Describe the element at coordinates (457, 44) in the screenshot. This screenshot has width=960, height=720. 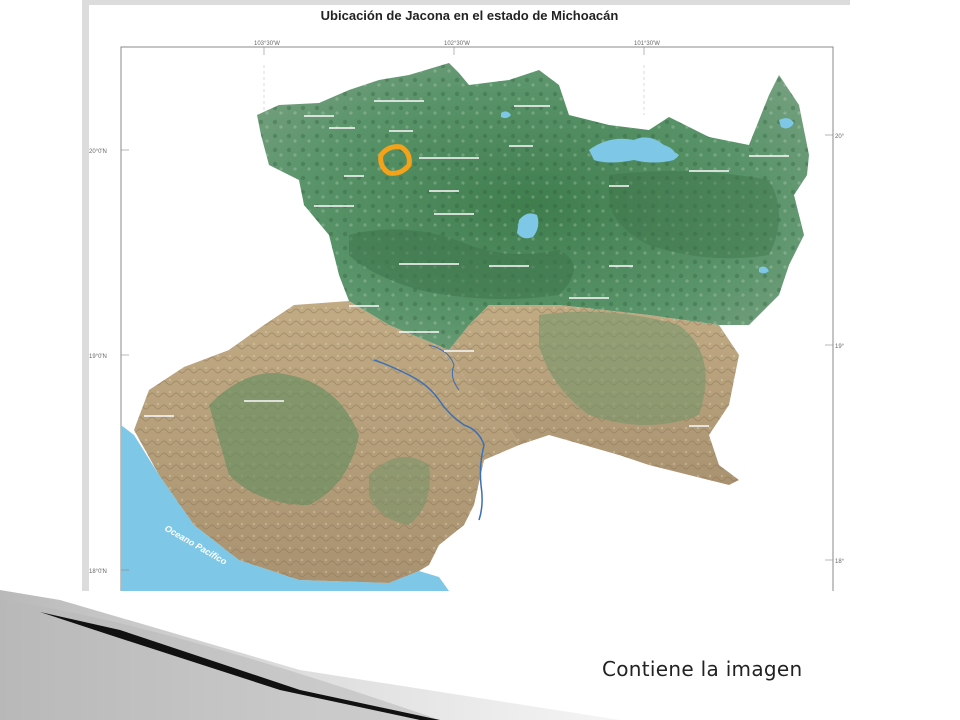
I see `top-tick-2: 102°30'W` at that location.